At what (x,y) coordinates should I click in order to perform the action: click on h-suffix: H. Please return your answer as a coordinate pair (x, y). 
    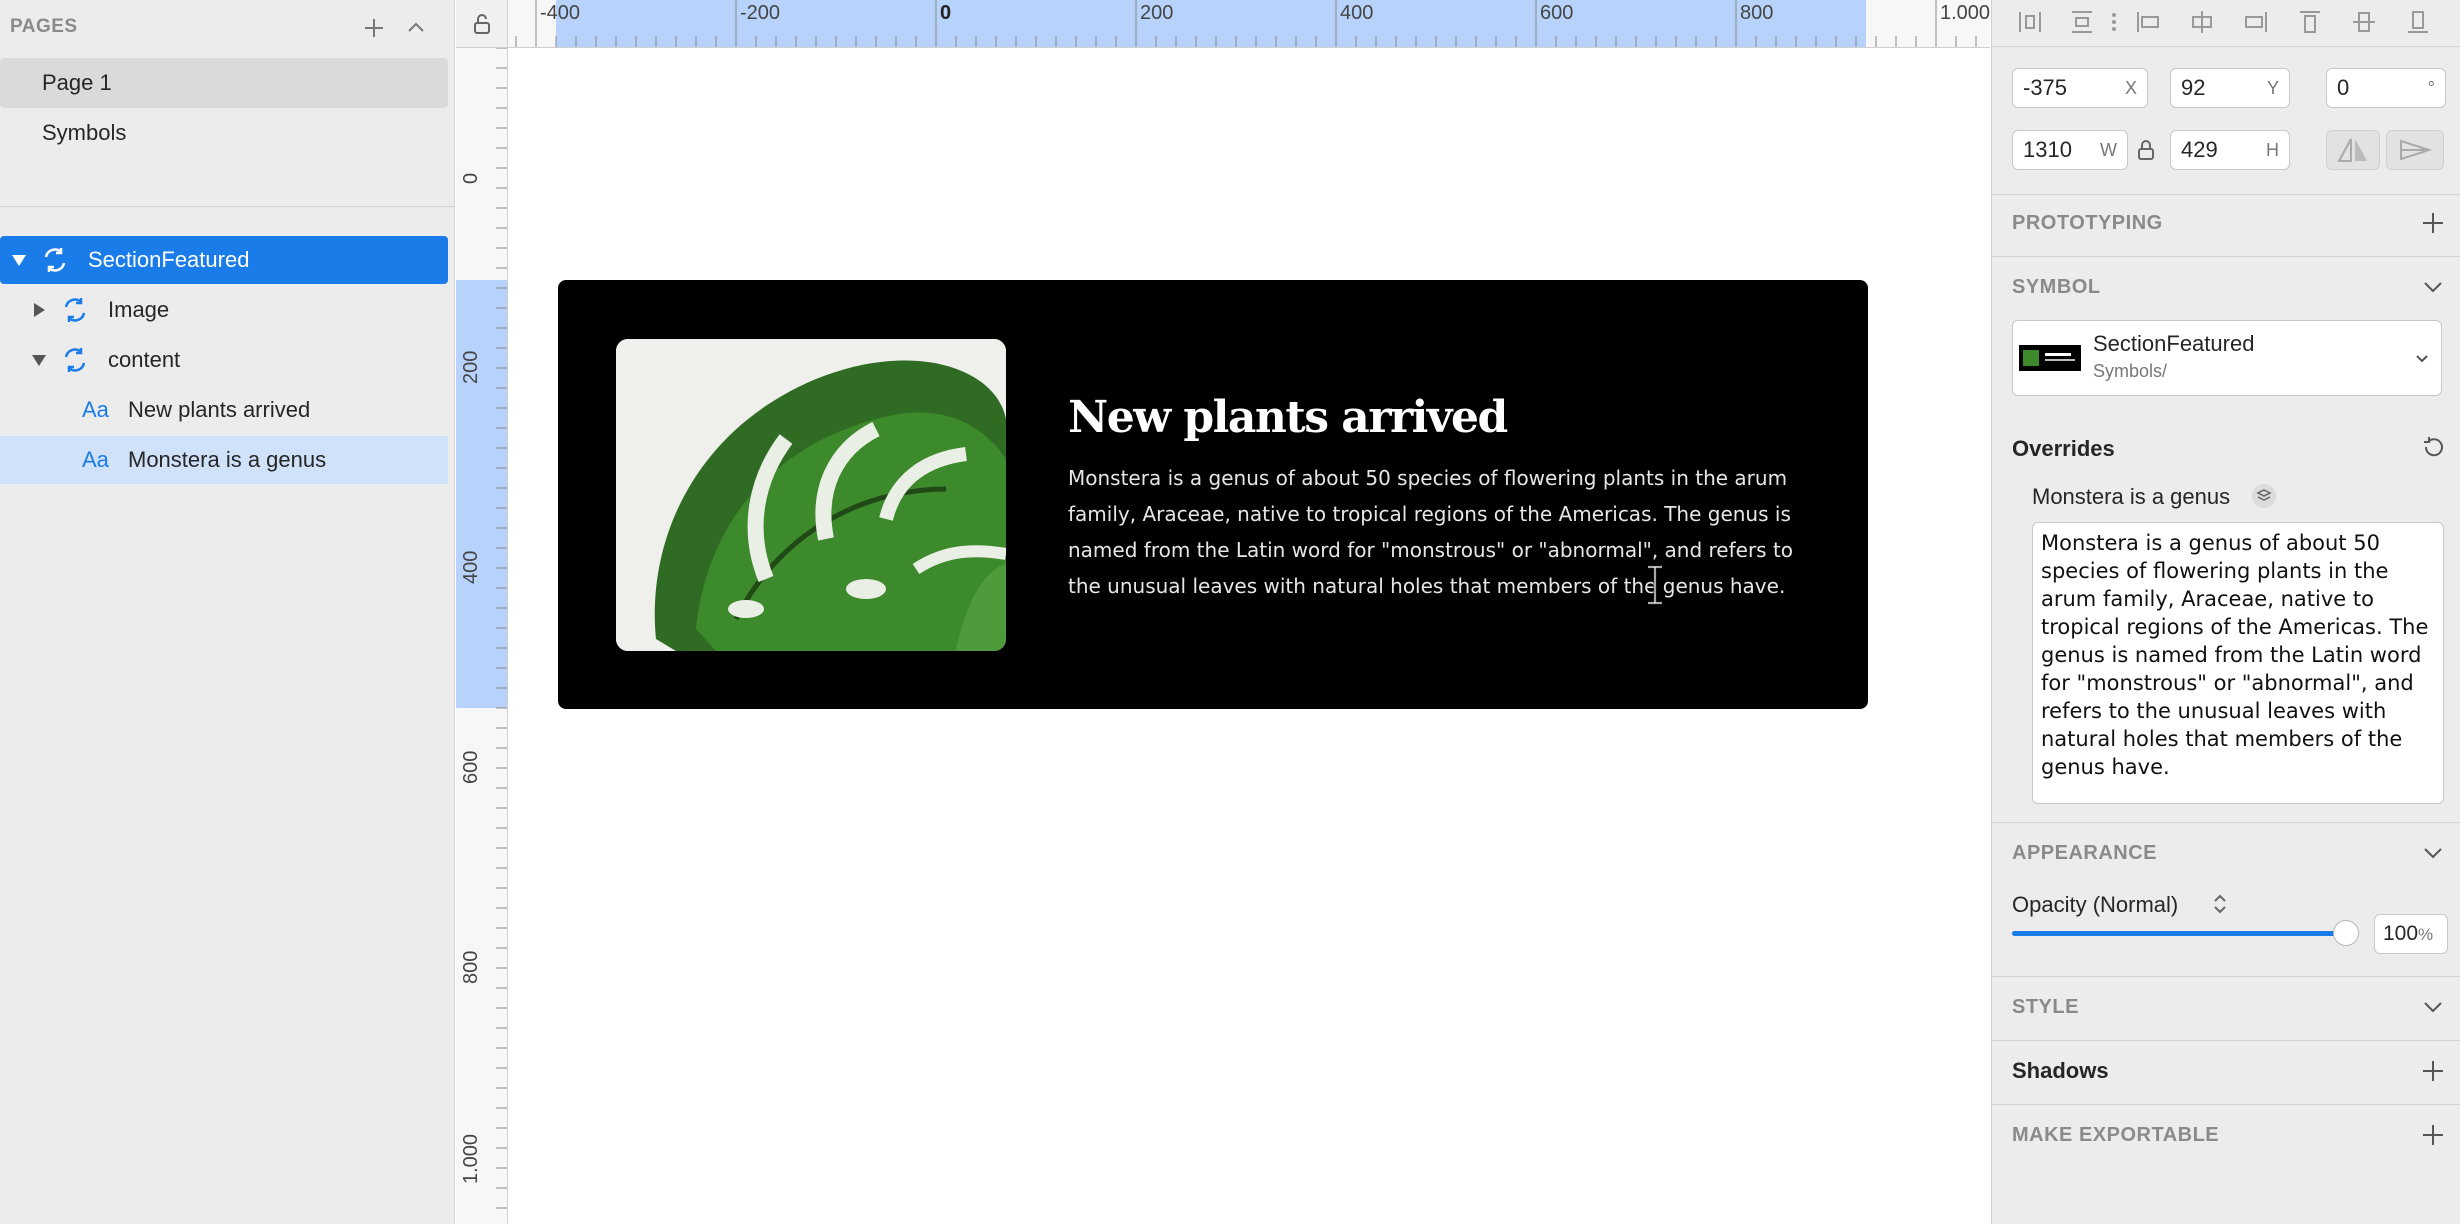
    Looking at the image, I should click on (2272, 150).